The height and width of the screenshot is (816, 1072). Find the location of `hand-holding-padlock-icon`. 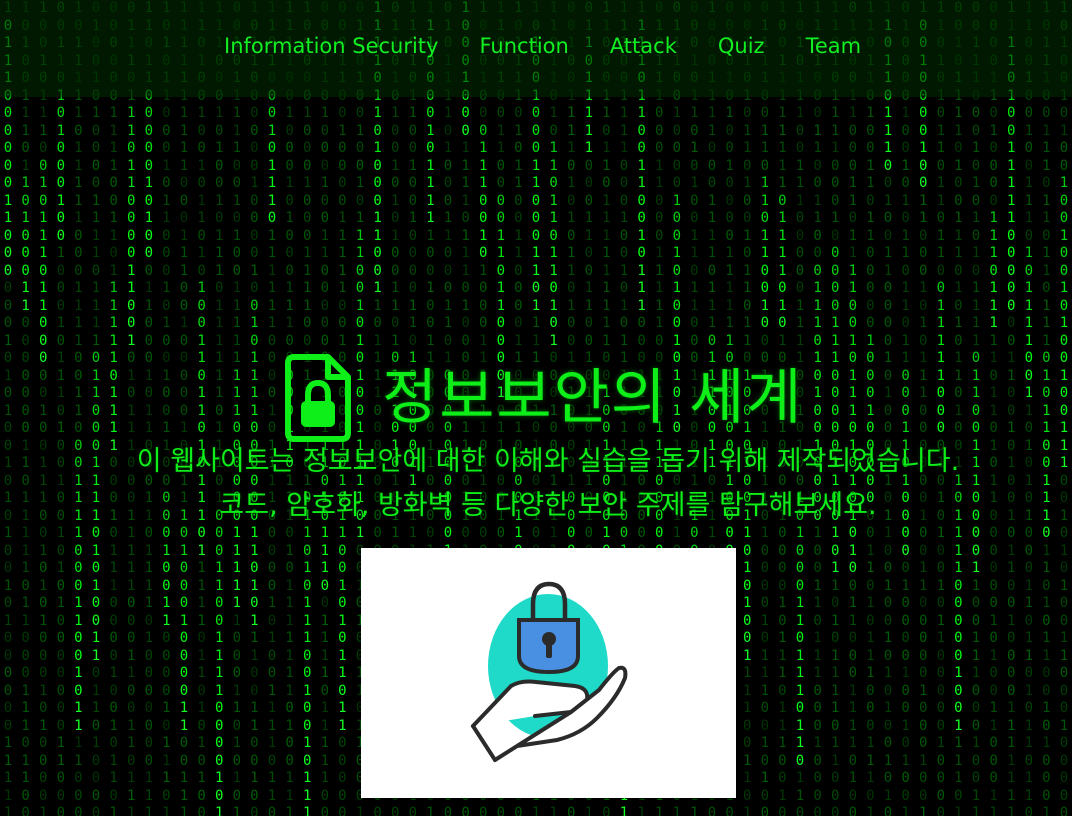

hand-holding-padlock-icon is located at coordinates (549, 671).